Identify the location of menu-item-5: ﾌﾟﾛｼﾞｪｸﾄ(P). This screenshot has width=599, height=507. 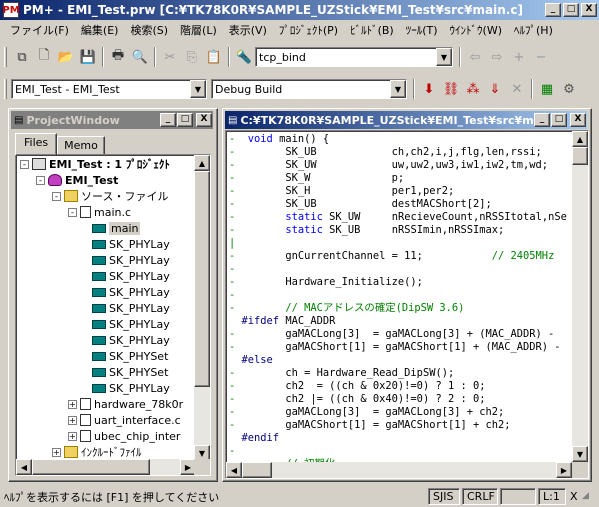
(308, 30).